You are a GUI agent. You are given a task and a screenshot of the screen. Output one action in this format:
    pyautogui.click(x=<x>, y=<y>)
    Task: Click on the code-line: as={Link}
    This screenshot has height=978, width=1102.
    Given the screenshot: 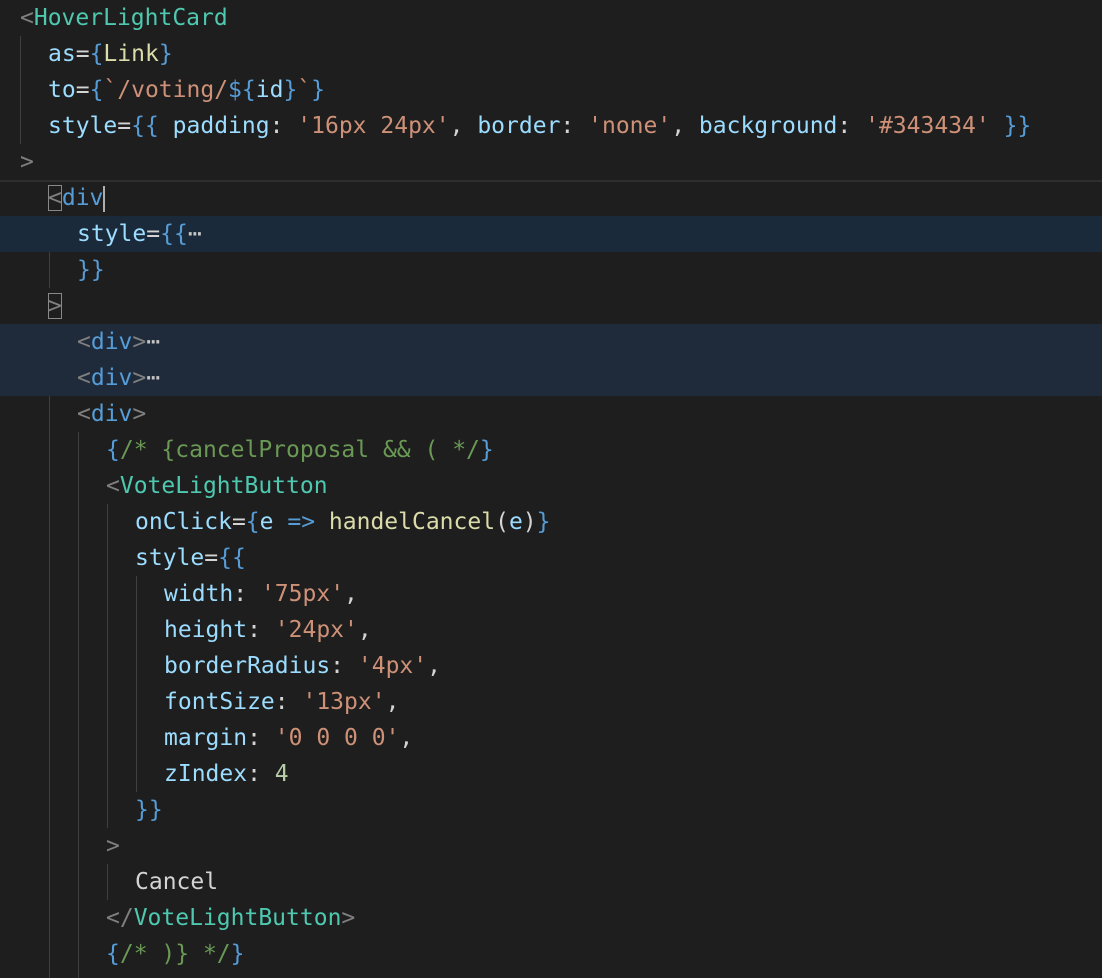 What is the action you would take?
    pyautogui.click(x=551, y=54)
    